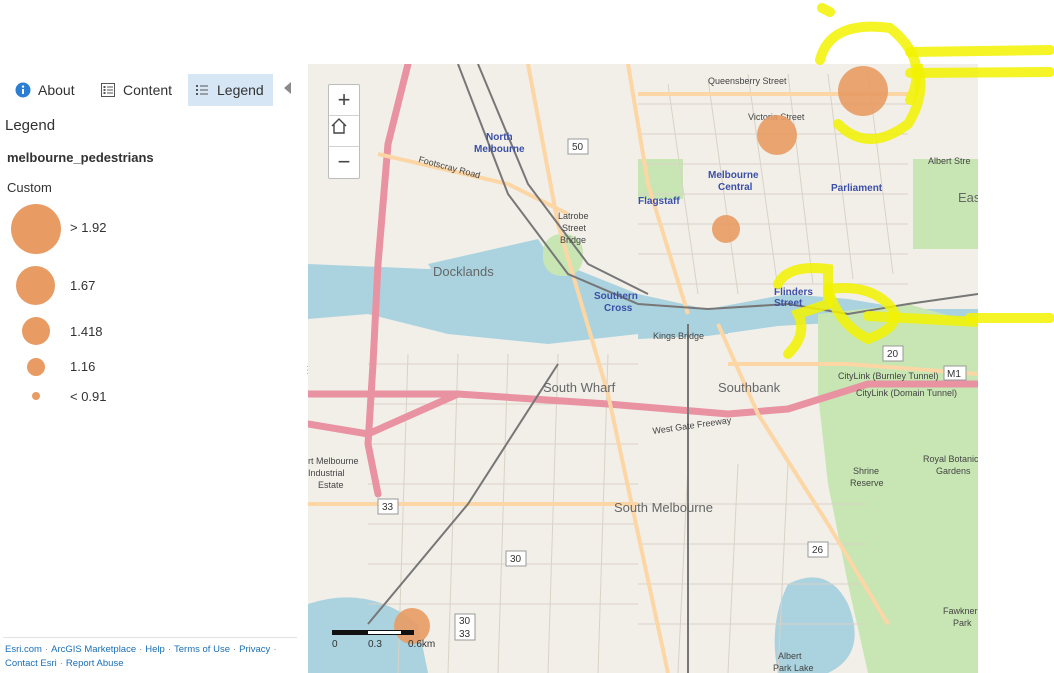  Describe the element at coordinates (866, 471) in the screenshot. I see `label-shrine: Shrine` at that location.